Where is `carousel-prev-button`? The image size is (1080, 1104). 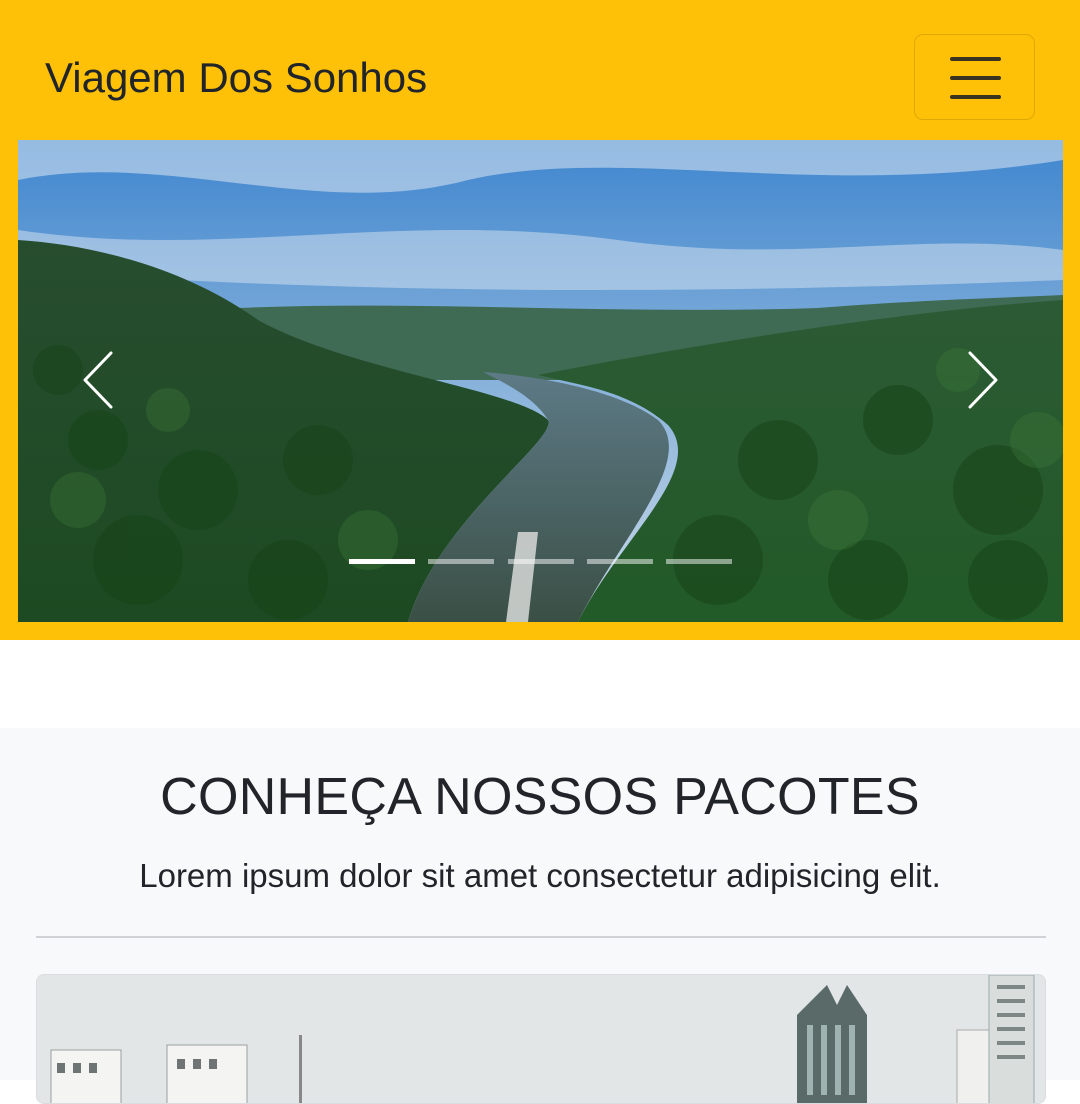
carousel-prev-button is located at coordinates (98, 380).